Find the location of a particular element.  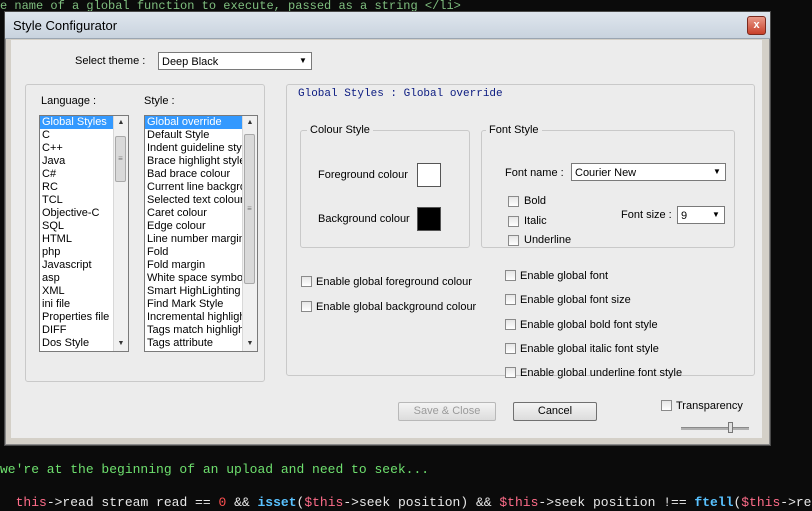

code-token: ->re is located at coordinates (796, 502).